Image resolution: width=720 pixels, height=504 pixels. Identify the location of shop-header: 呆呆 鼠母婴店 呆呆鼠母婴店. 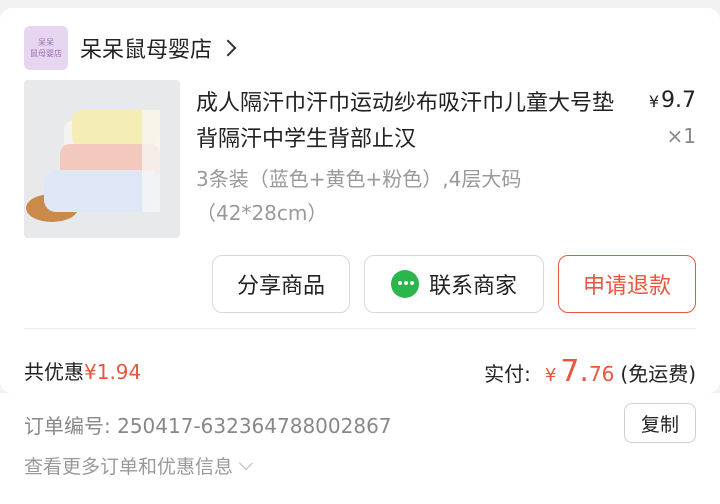
(130, 48).